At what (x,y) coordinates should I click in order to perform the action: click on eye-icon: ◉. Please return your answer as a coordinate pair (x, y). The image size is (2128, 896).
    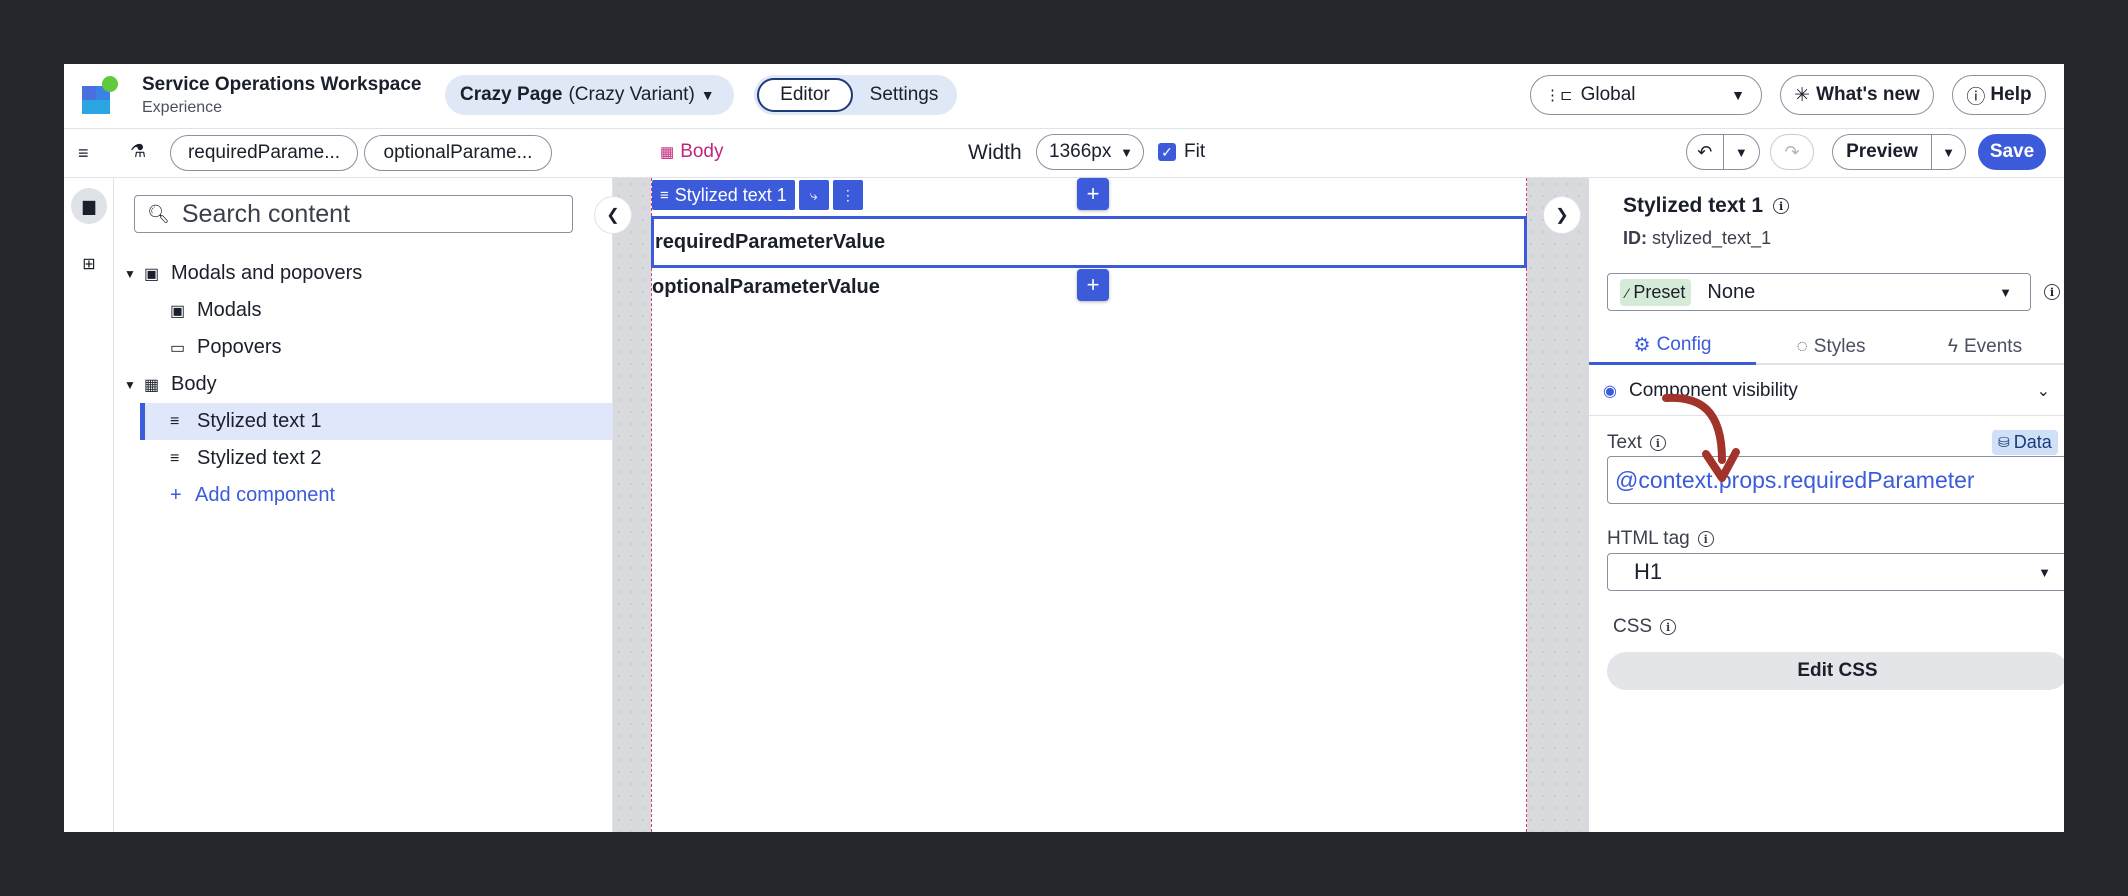
    Looking at the image, I should click on (1610, 391).